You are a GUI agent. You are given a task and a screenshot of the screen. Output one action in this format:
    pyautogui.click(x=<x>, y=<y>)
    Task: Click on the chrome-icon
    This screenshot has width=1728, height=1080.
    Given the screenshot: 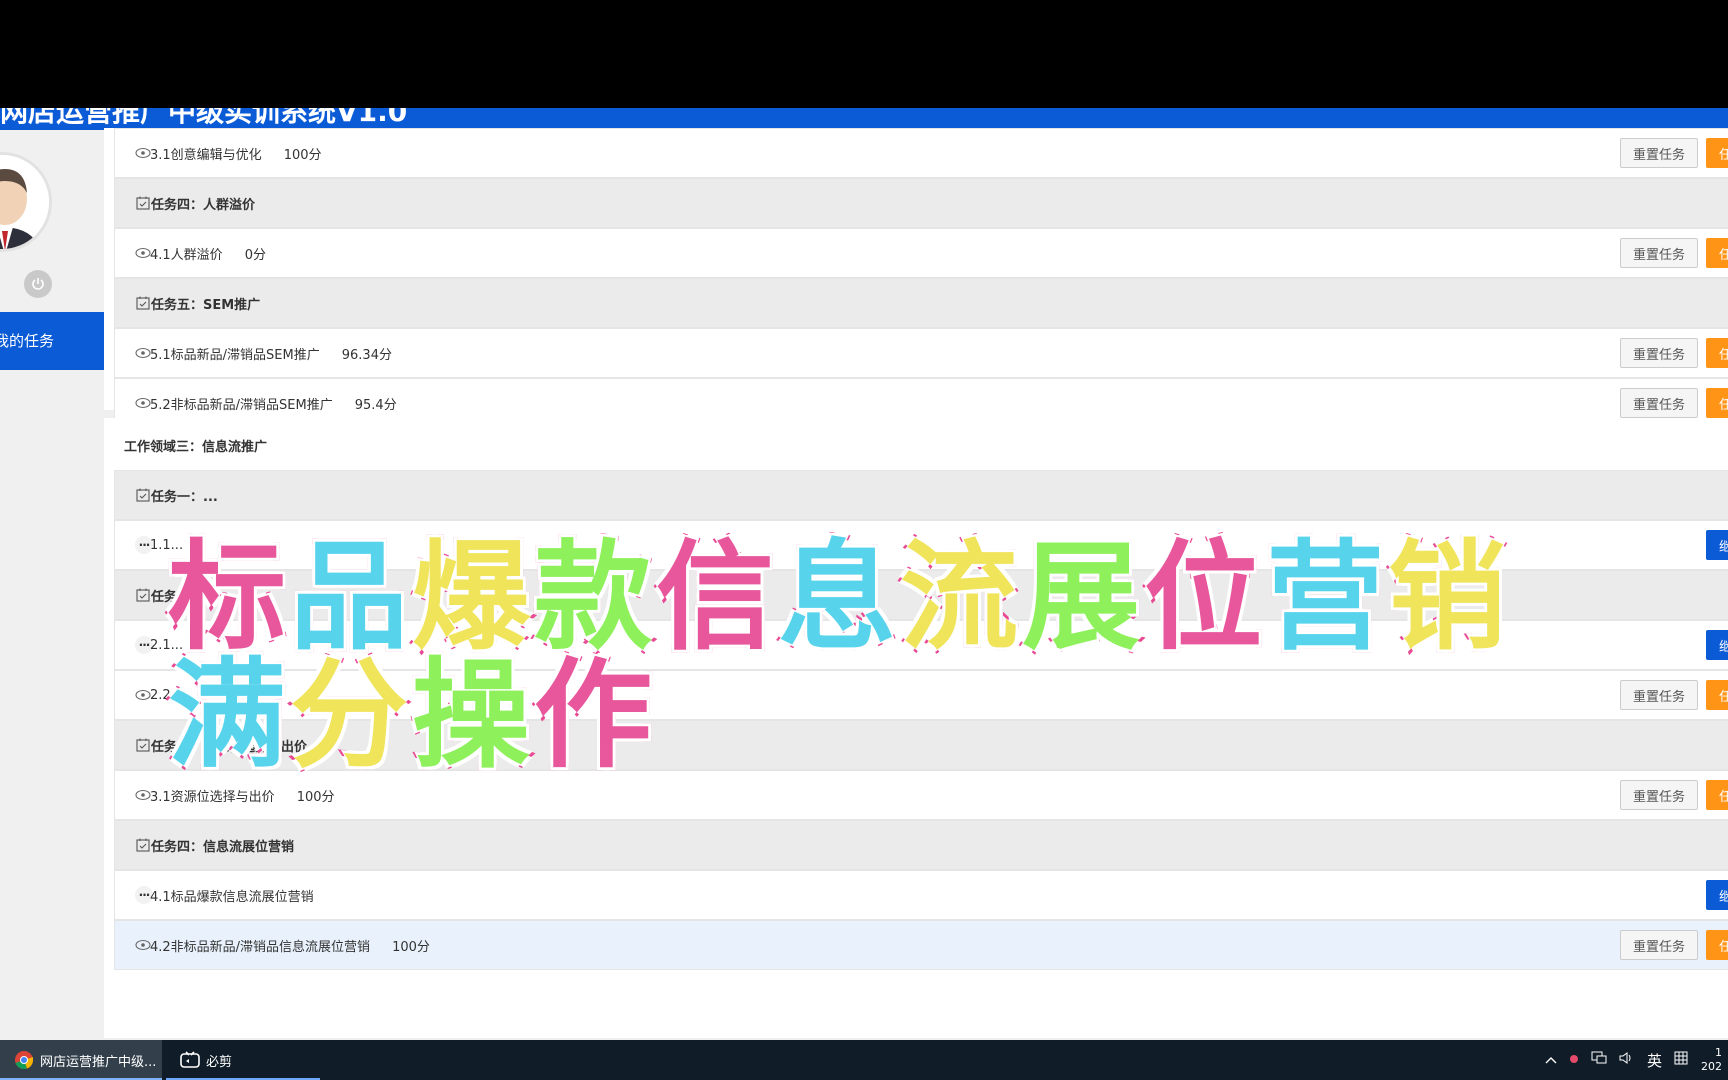 What is the action you would take?
    pyautogui.click(x=24, y=1060)
    